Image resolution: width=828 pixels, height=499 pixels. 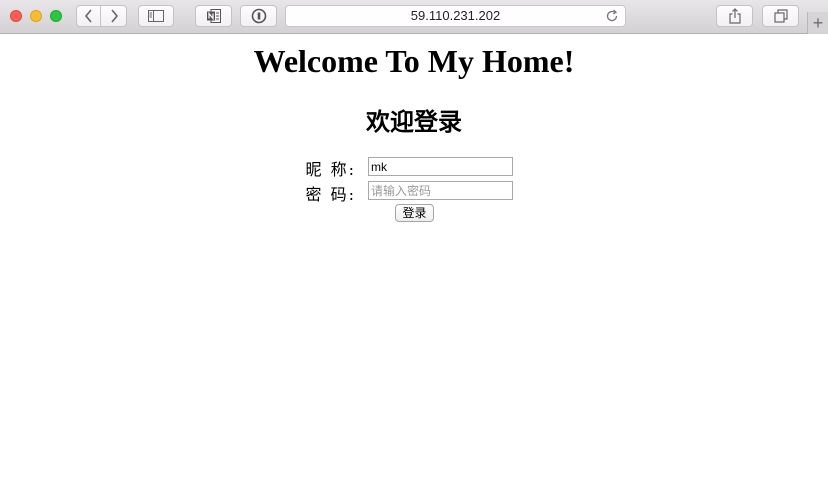 I want to click on share-button, so click(x=734, y=16).